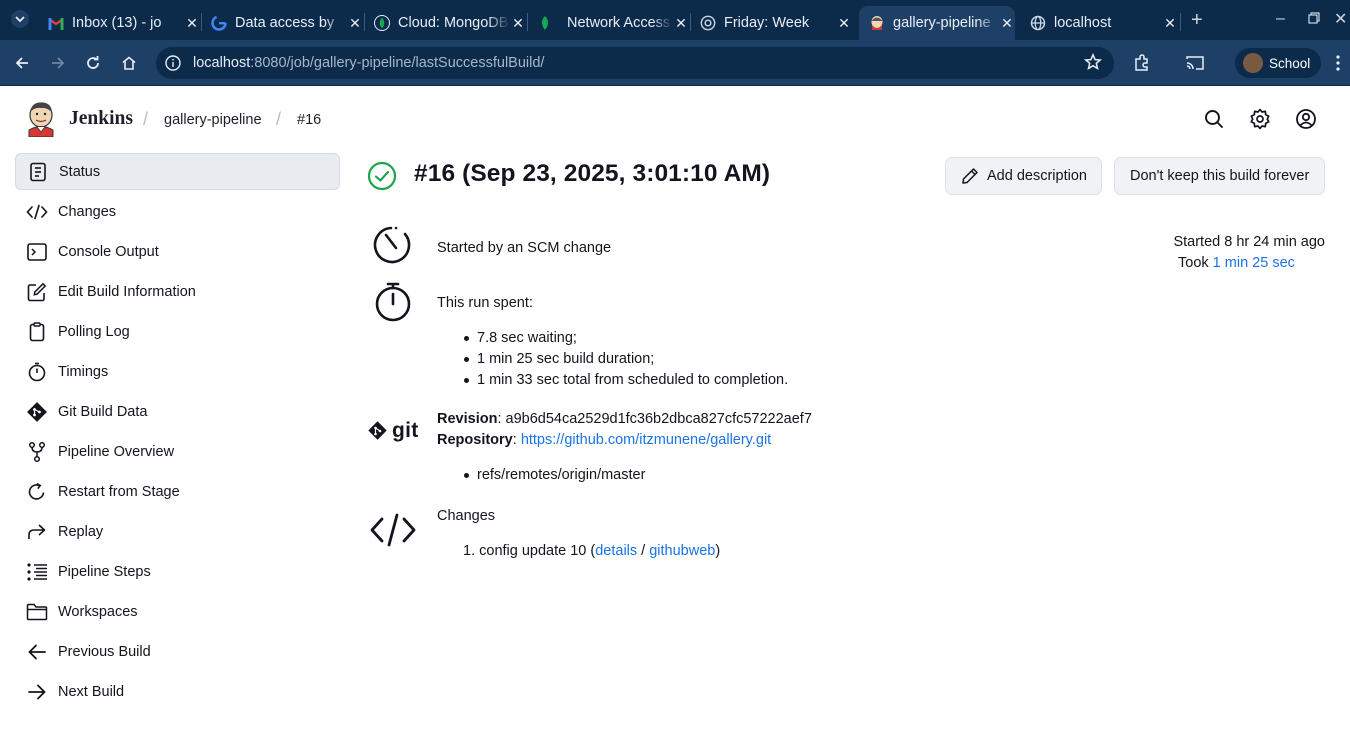  Describe the element at coordinates (527, 338) in the screenshot. I see `time-spent-item: 7.8 sec waiting;` at that location.